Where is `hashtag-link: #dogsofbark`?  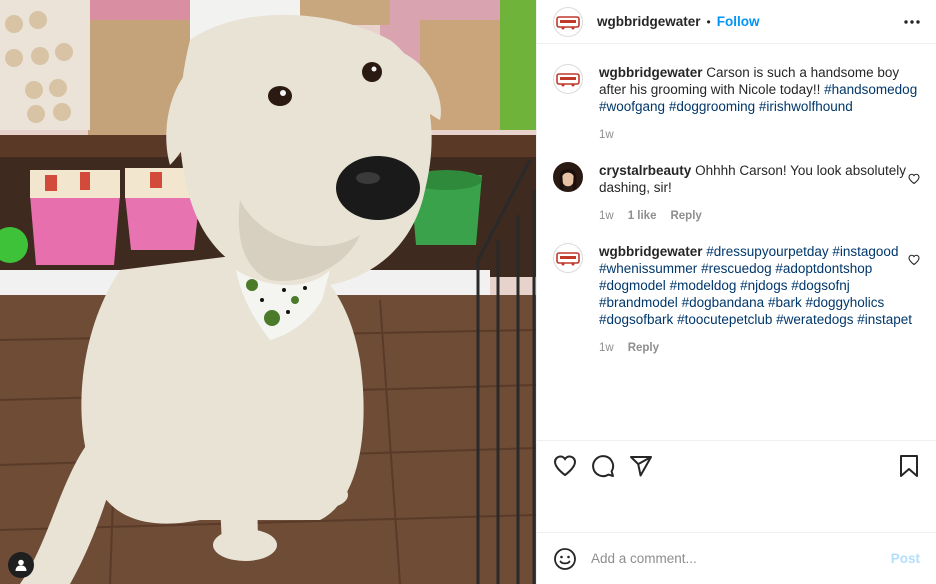 hashtag-link: #dogsofbark is located at coordinates (636, 319).